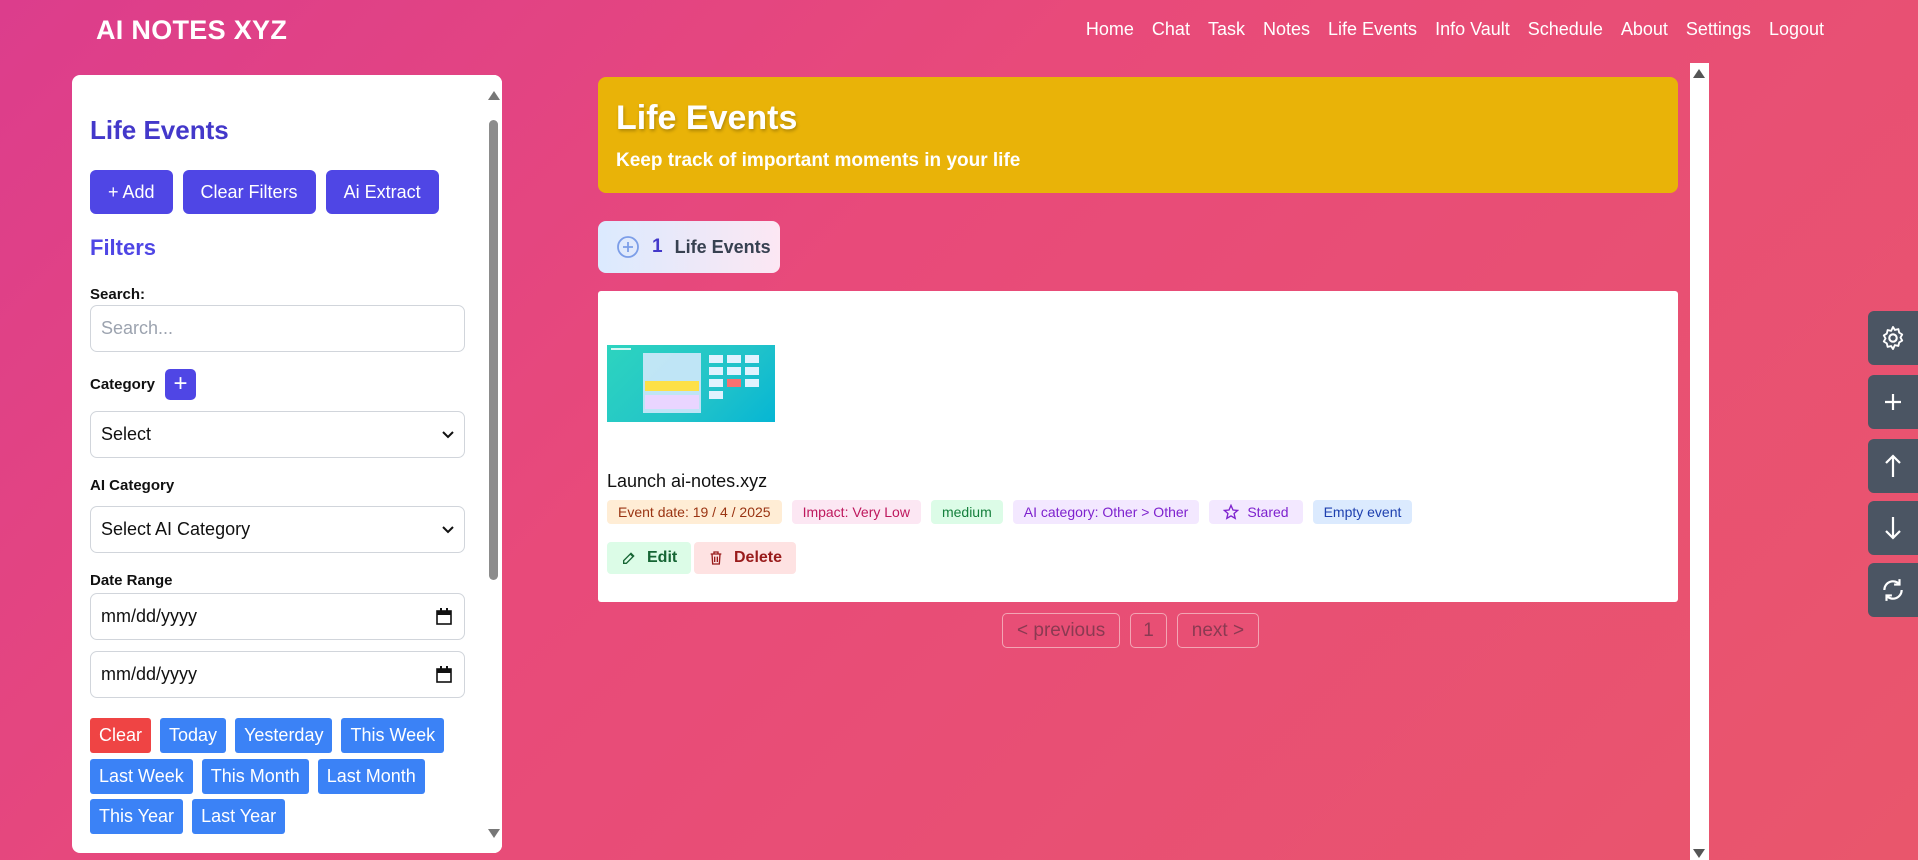 The width and height of the screenshot is (1918, 860). I want to click on this-month-button: This Month, so click(255, 776).